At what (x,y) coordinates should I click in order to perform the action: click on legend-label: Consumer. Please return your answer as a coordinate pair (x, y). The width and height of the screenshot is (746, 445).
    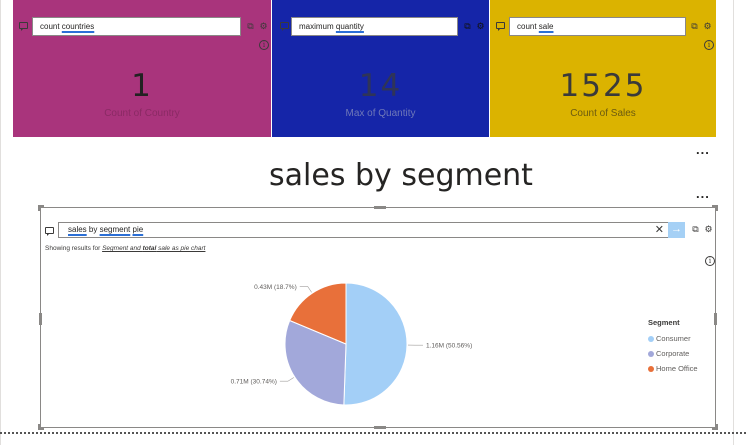
    Looking at the image, I should click on (673, 338).